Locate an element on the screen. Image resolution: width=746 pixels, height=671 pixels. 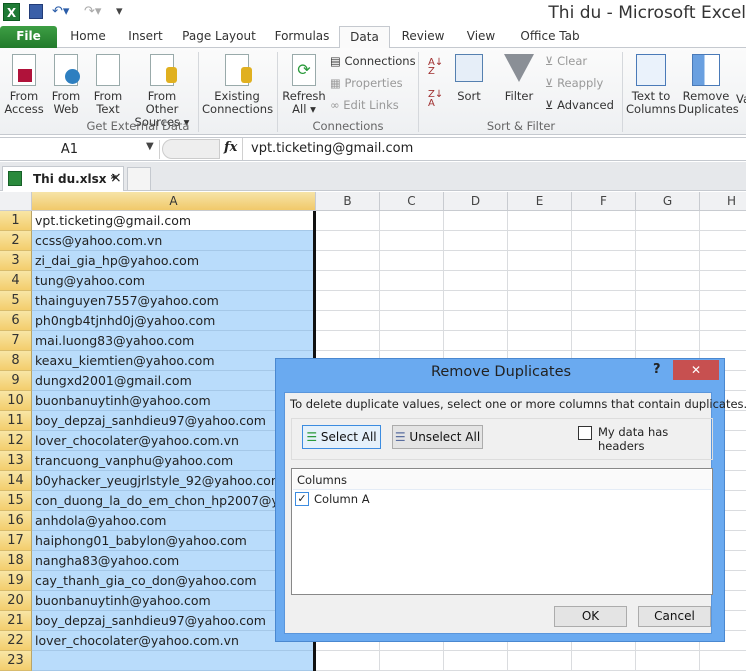
select-all-corner is located at coordinates (16, 201).